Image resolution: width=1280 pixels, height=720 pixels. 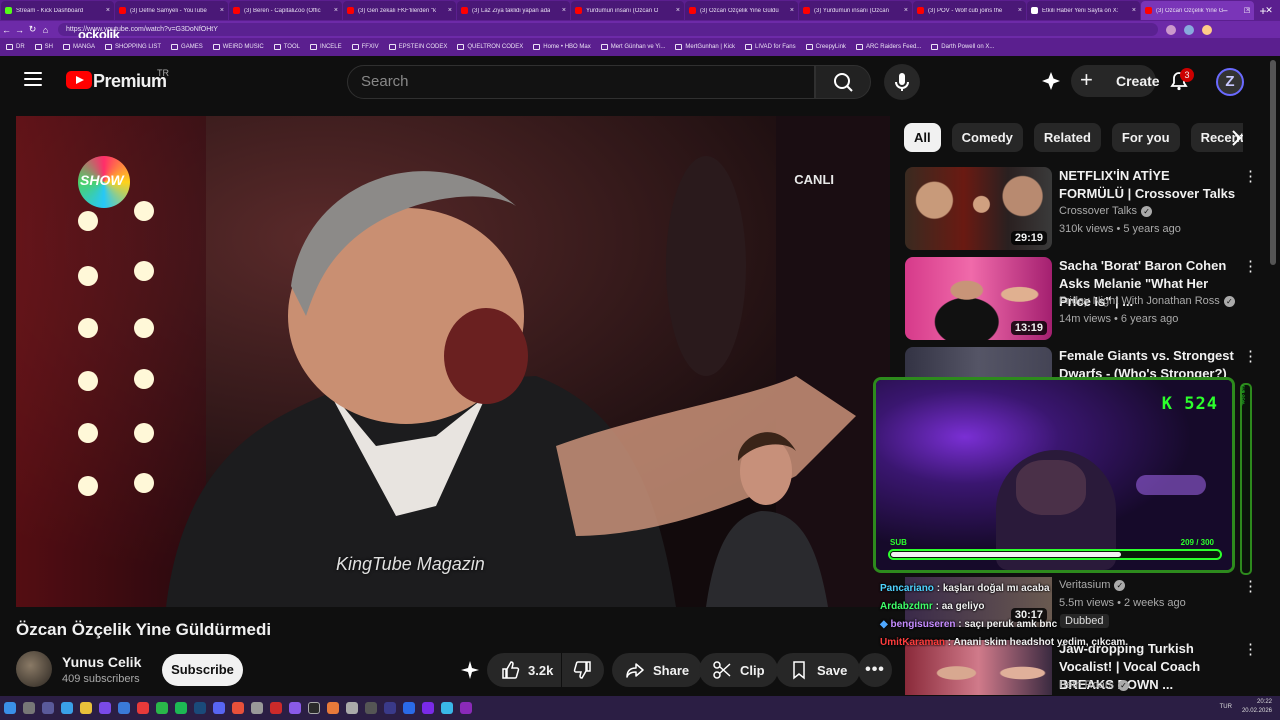 I want to click on chip-related: Related, so click(x=1067, y=137).